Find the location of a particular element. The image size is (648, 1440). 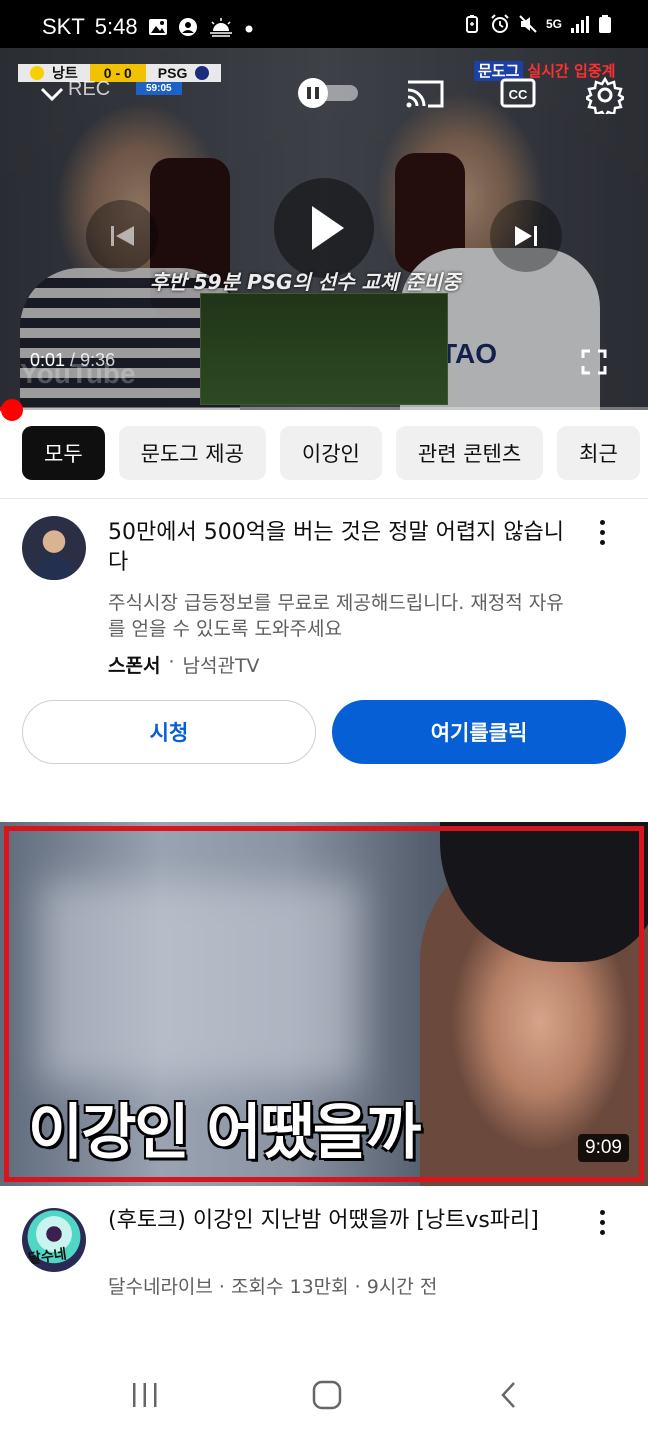

channel-avatar: 달수네 is located at coordinates (54, 1240).